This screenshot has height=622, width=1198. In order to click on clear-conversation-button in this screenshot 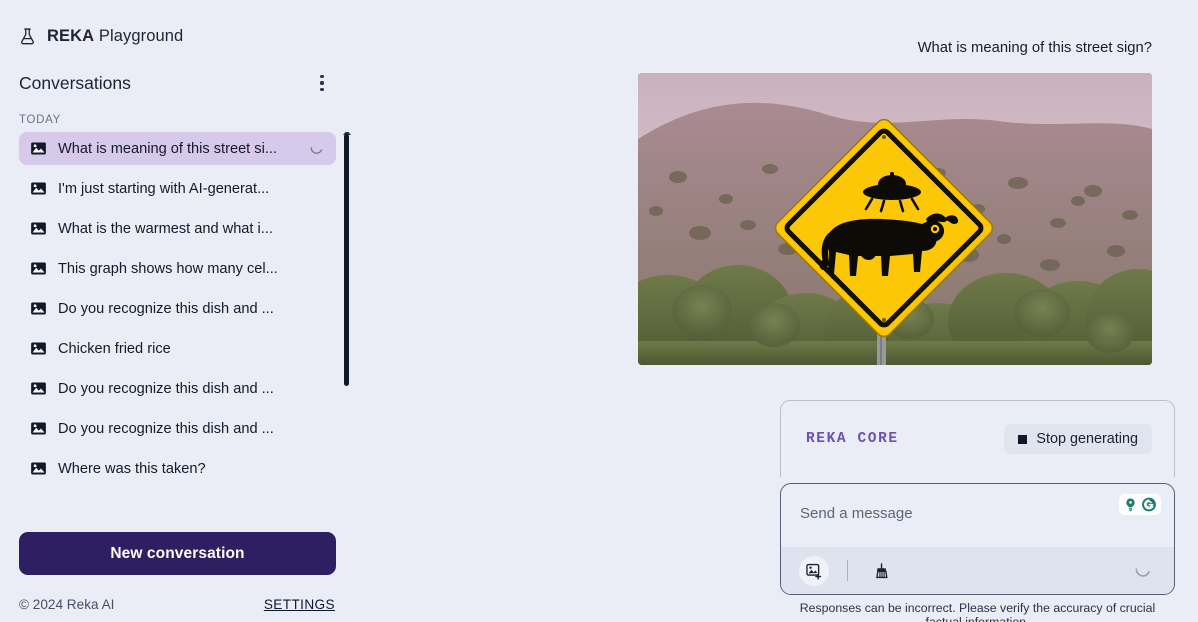, I will do `click(882, 571)`.